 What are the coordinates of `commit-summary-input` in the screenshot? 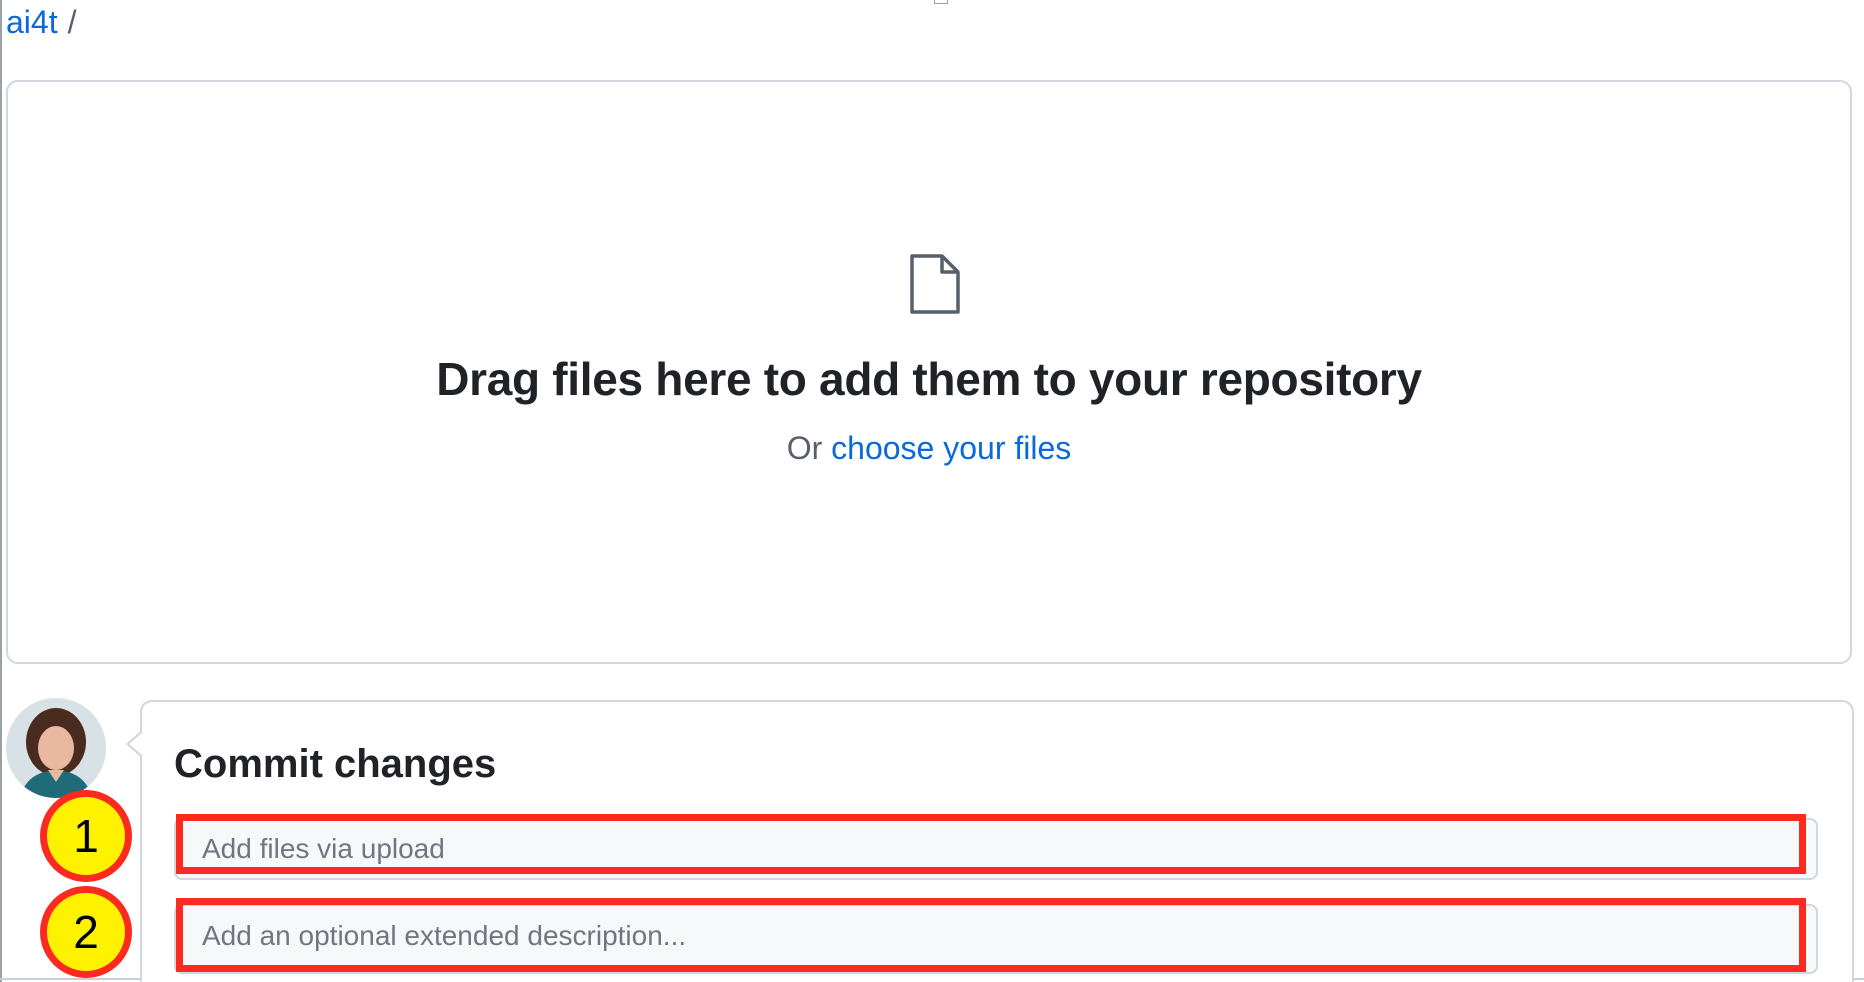 It's located at (996, 849).